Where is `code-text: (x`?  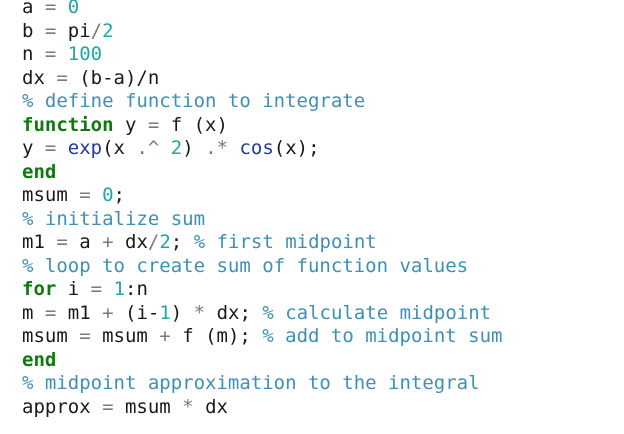
code-text: (x is located at coordinates (119, 148).